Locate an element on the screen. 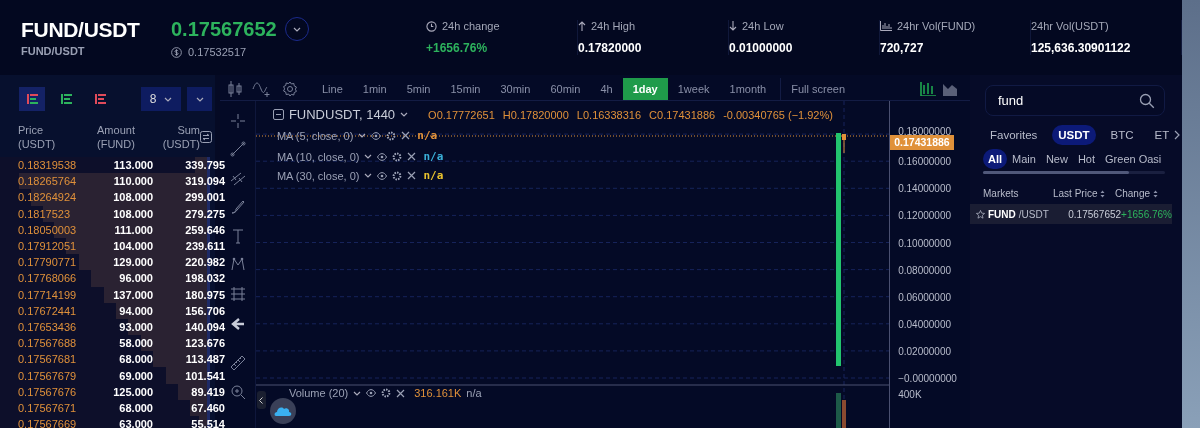  star-icon is located at coordinates (980, 214).